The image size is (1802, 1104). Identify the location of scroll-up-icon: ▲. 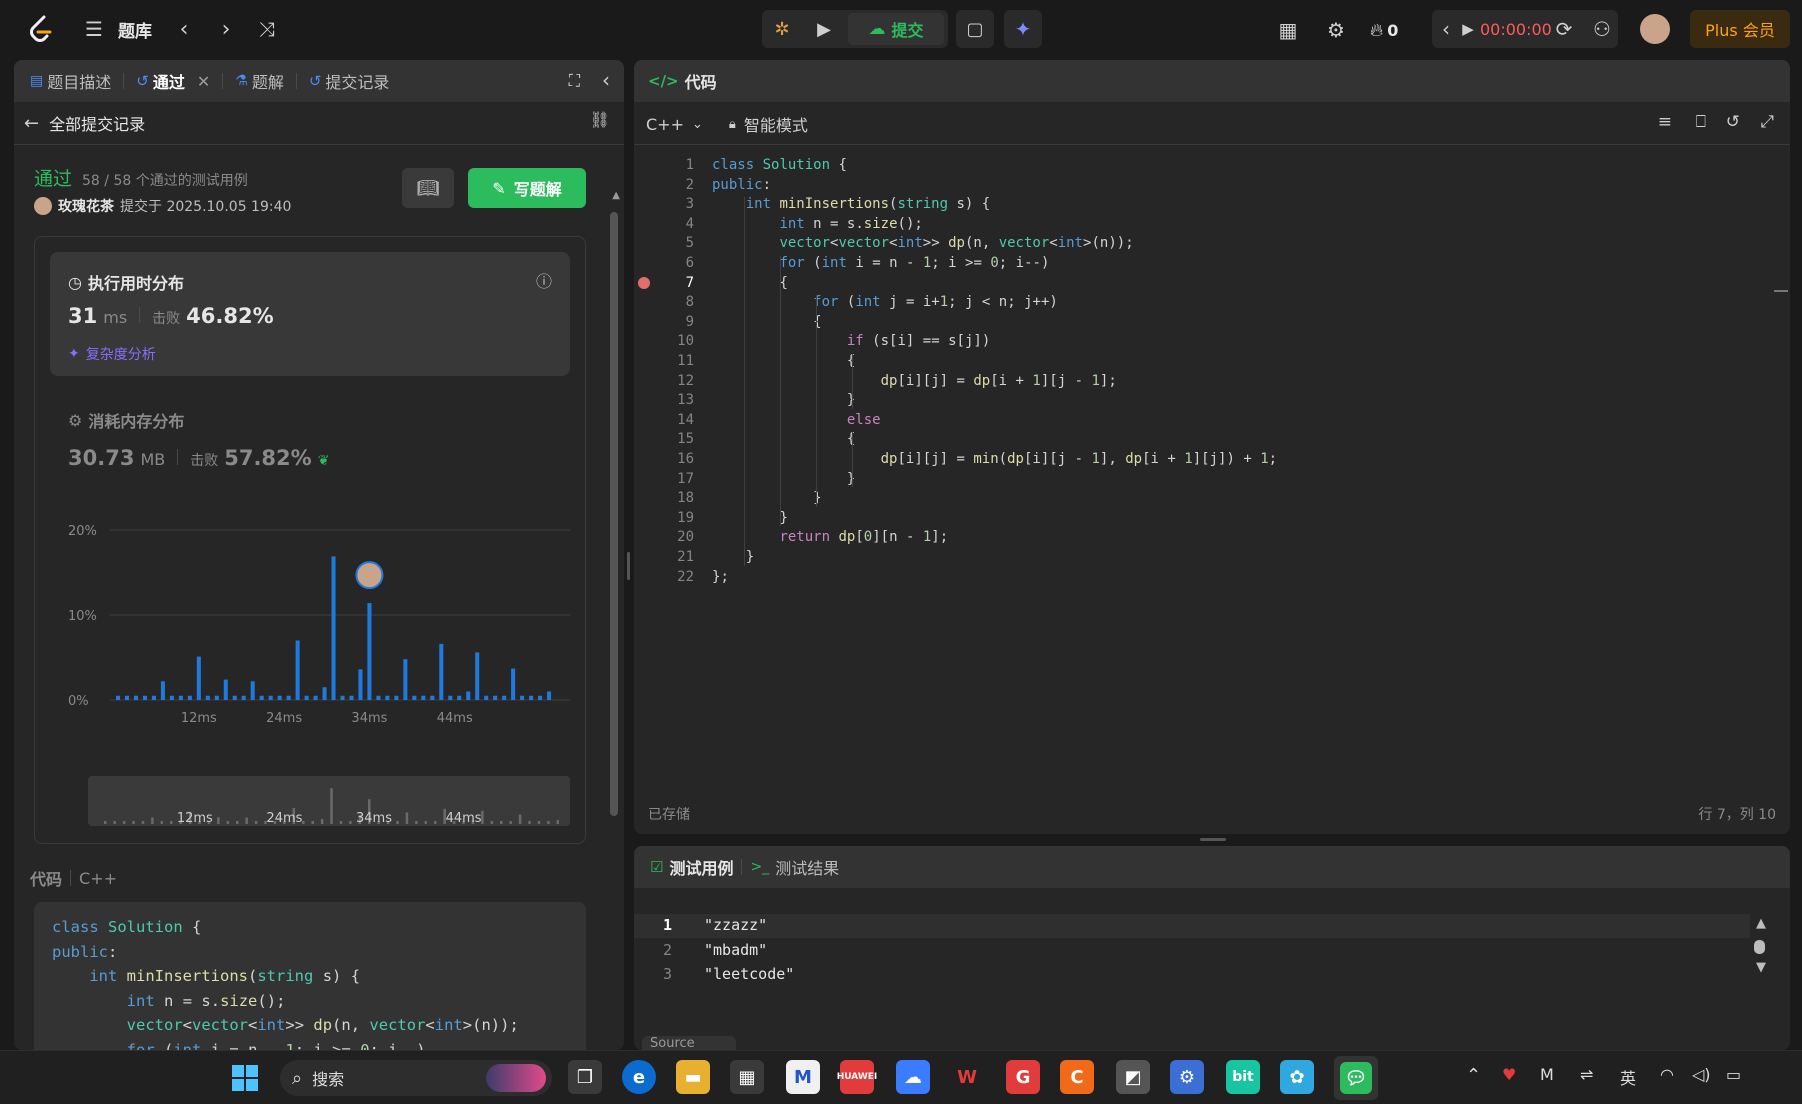
(616, 195).